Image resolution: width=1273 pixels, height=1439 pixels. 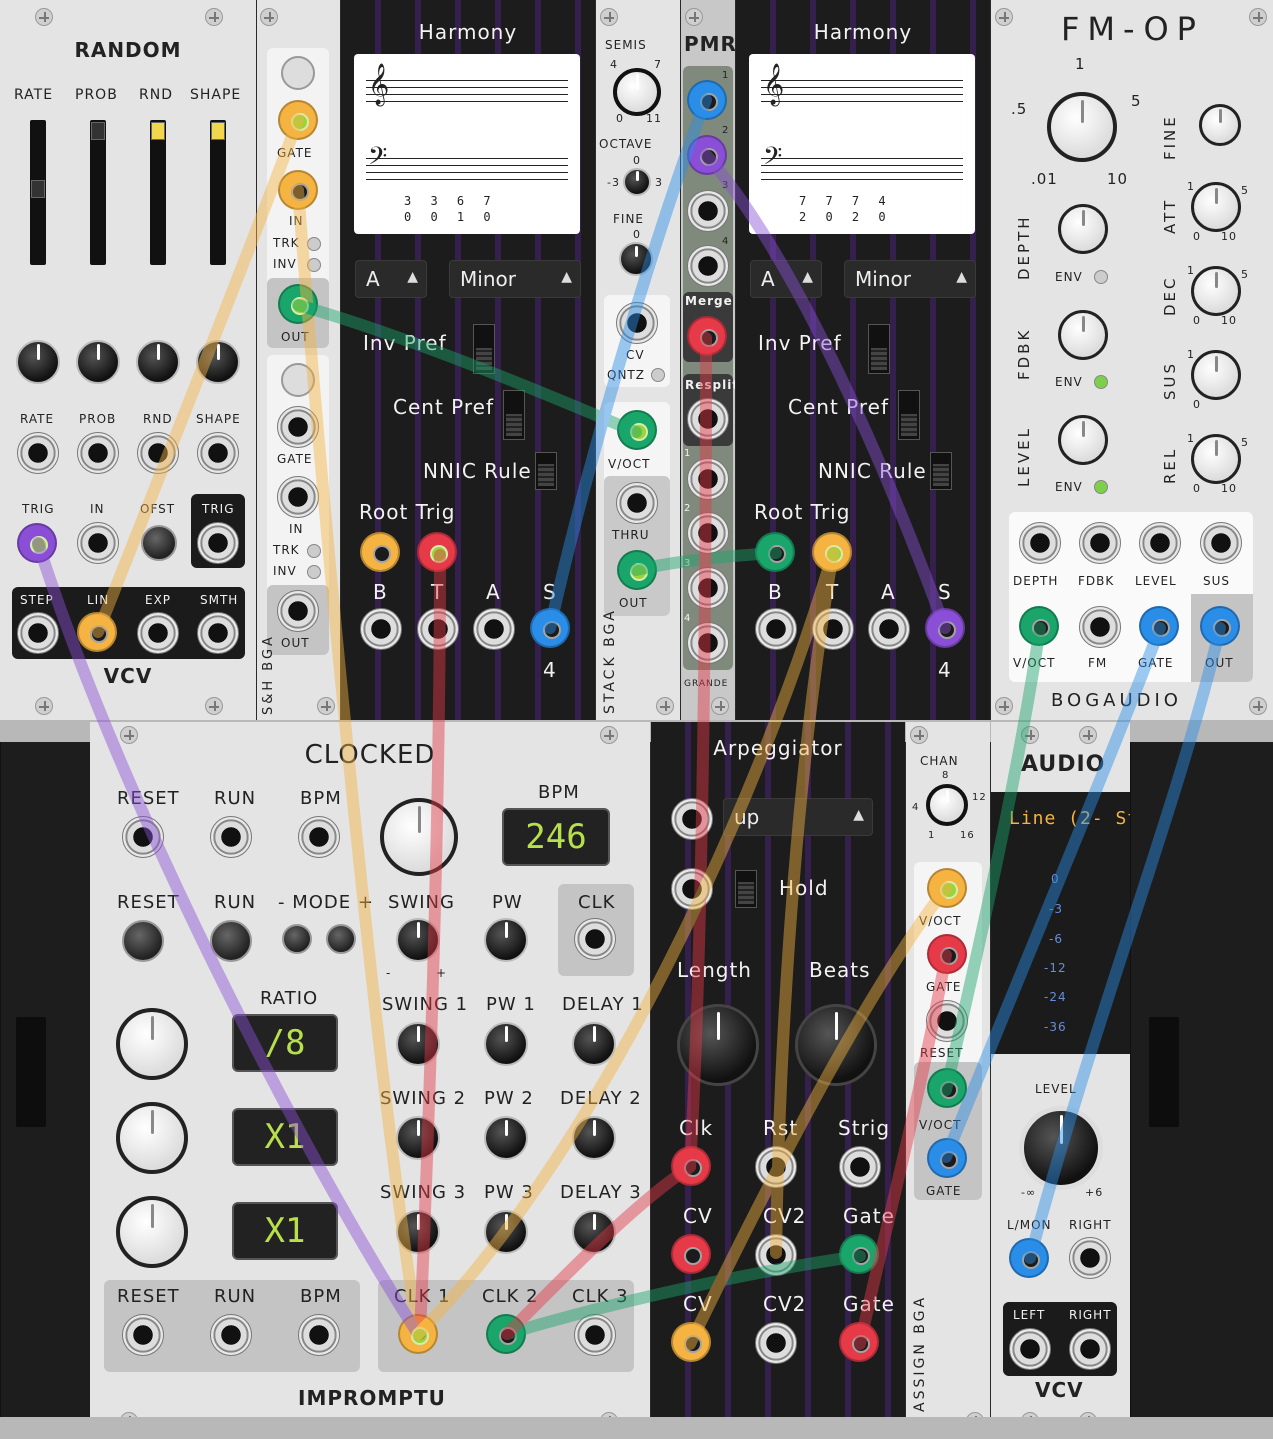 What do you see at coordinates (637, 323) in the screenshot?
I see `cv-jack` at bounding box center [637, 323].